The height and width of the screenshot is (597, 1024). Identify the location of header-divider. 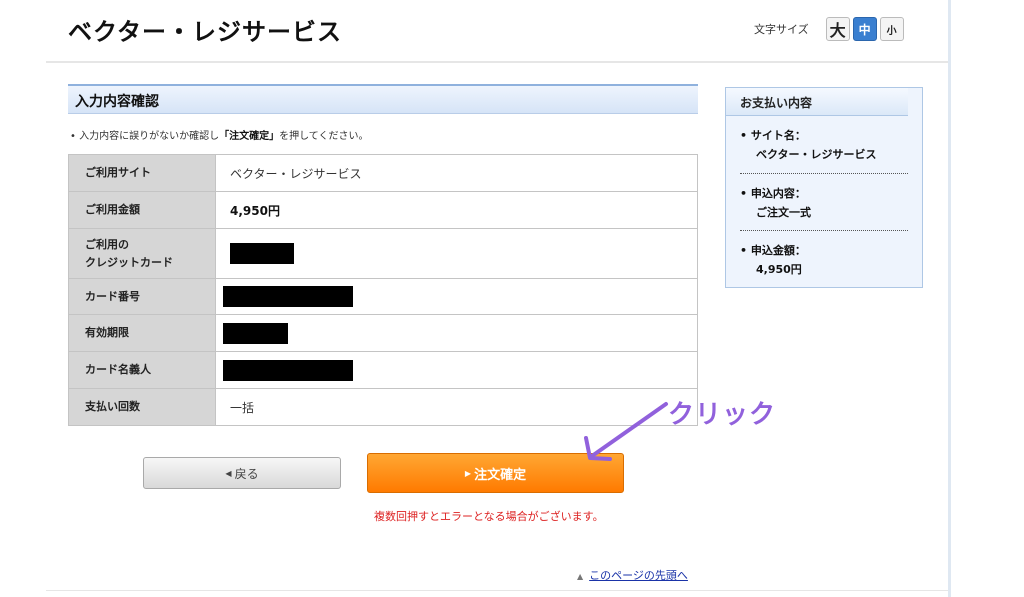
(497, 62).